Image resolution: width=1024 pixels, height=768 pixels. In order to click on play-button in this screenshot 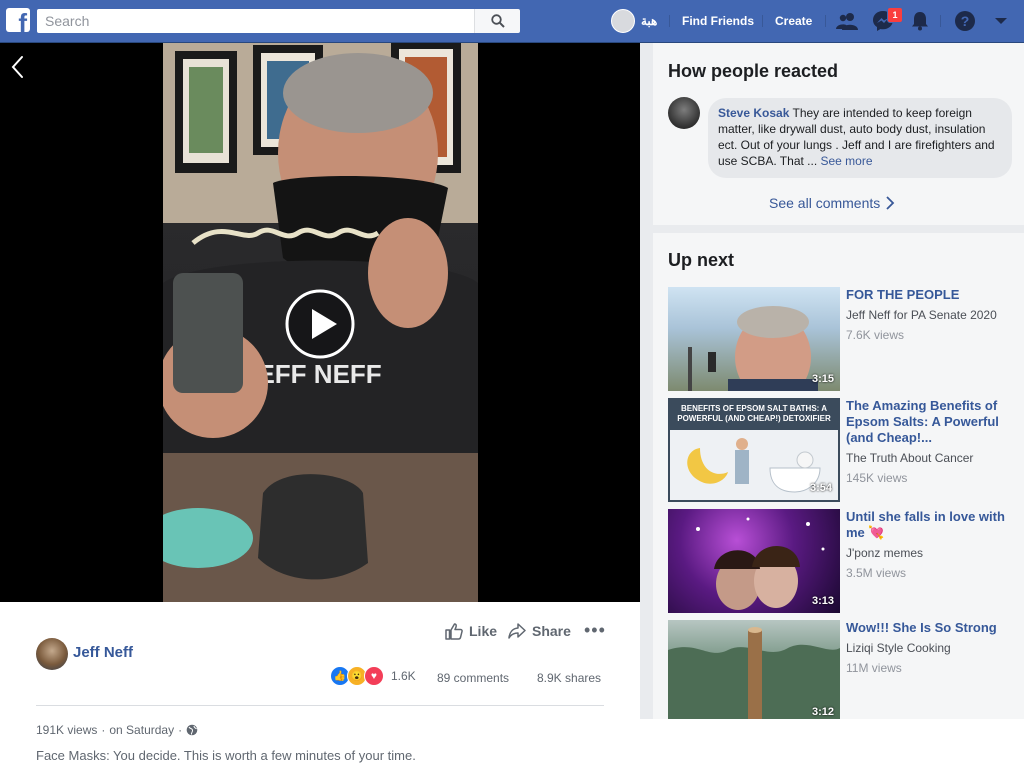, I will do `click(320, 324)`.